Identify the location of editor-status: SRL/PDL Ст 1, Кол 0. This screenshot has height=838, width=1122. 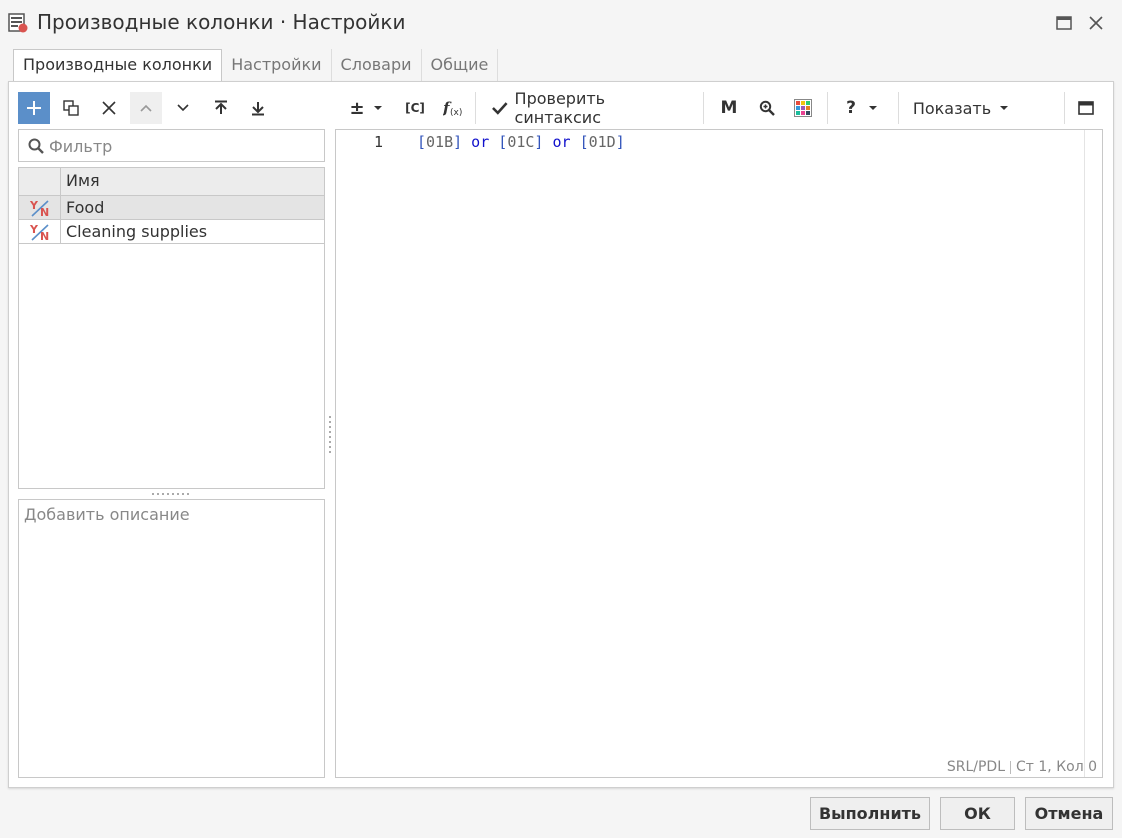
(1022, 767).